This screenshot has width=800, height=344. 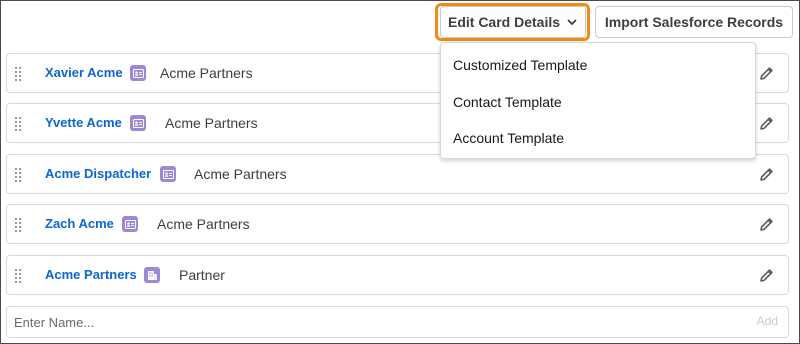 What do you see at coordinates (397, 224) in the screenshot?
I see `record-row: Zach Acme Acme Partners` at bounding box center [397, 224].